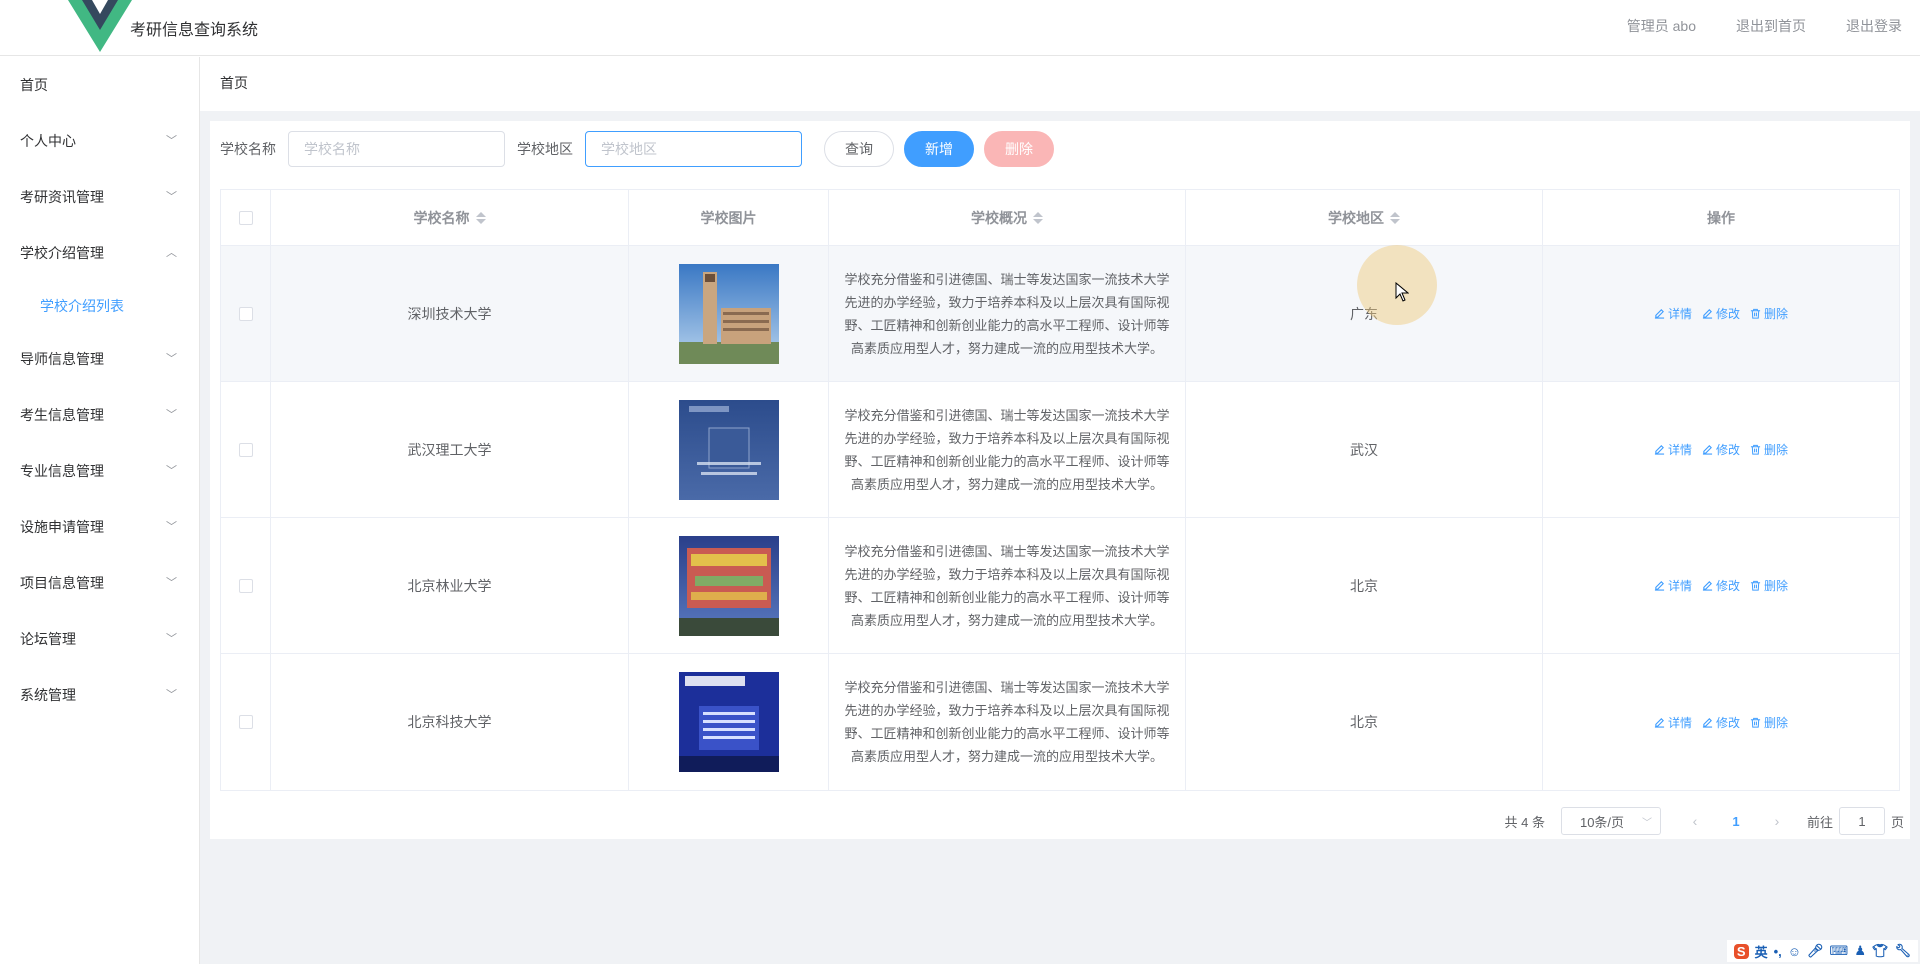 The height and width of the screenshot is (964, 1920). I want to click on sidebar-item-exam-news: 考研资讯管理 ﹀, so click(99, 197).